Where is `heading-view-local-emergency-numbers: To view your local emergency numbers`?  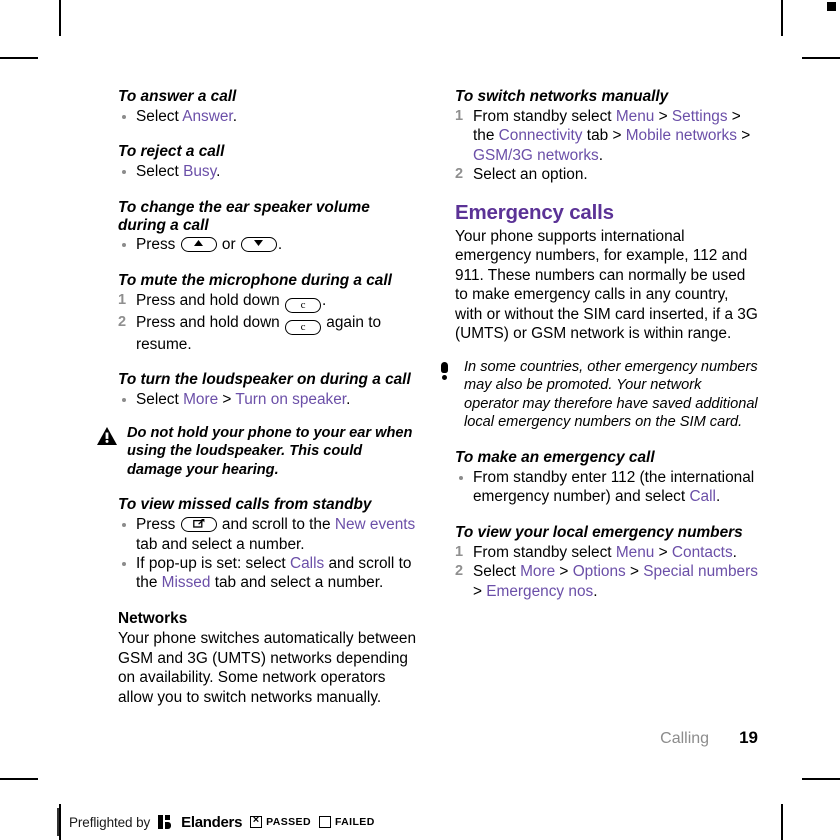 heading-view-local-emergency-numbers: To view your local emergency numbers is located at coordinates (599, 532).